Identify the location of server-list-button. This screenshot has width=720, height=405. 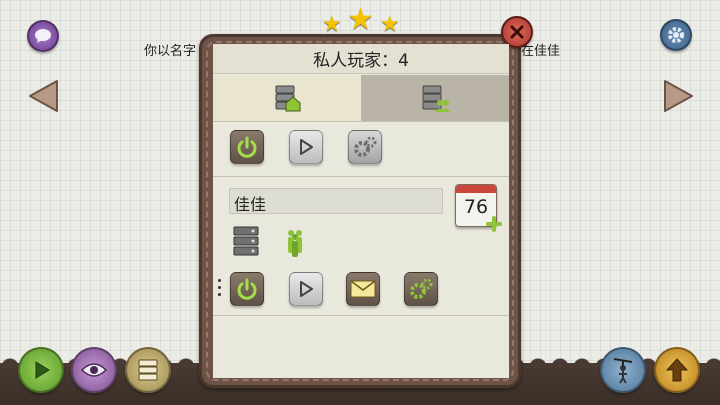
(148, 370).